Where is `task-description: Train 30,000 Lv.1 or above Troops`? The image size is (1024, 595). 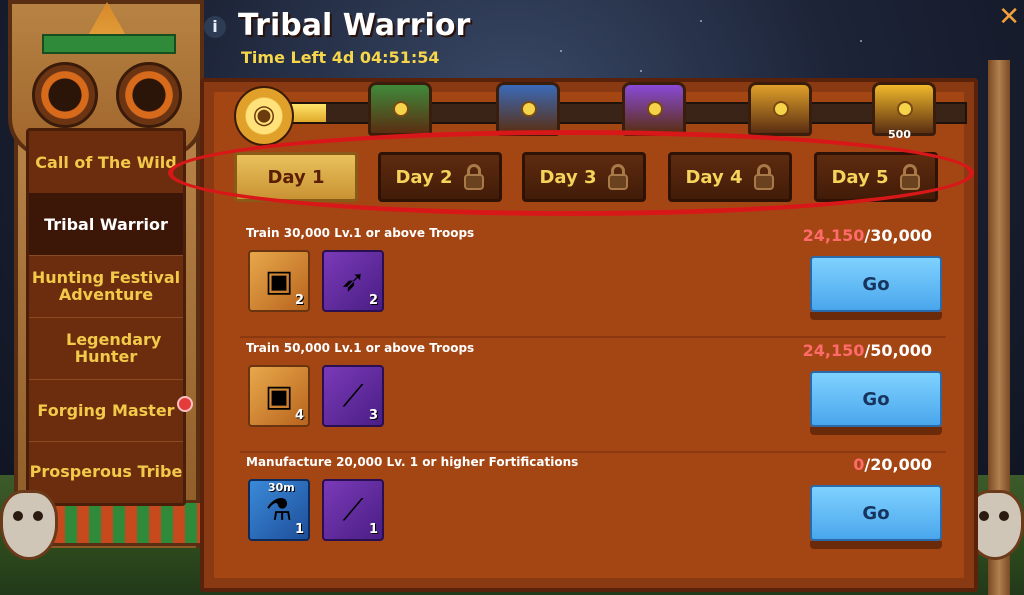 task-description: Train 30,000 Lv.1 or above Troops is located at coordinates (360, 233).